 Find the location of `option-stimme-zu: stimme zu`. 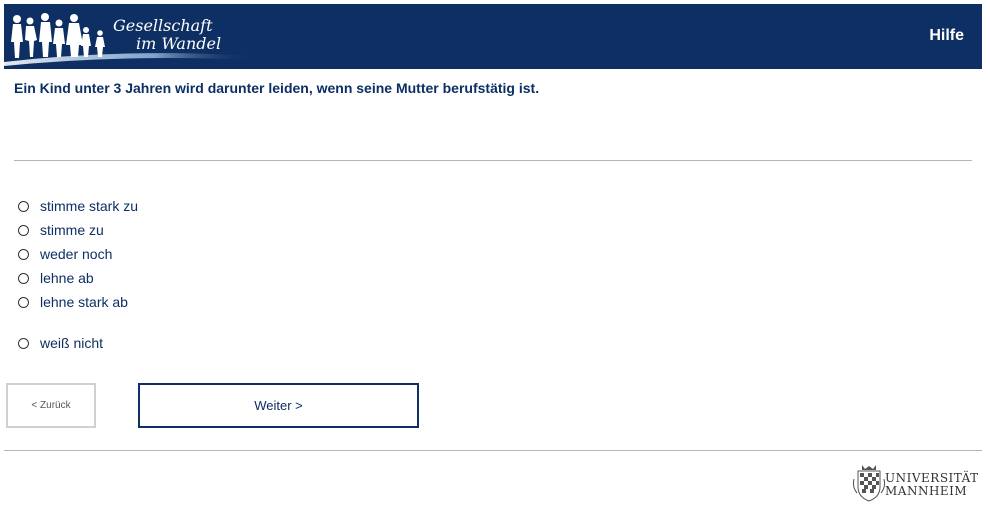

option-stimme-zu: stimme zu is located at coordinates (61, 230).